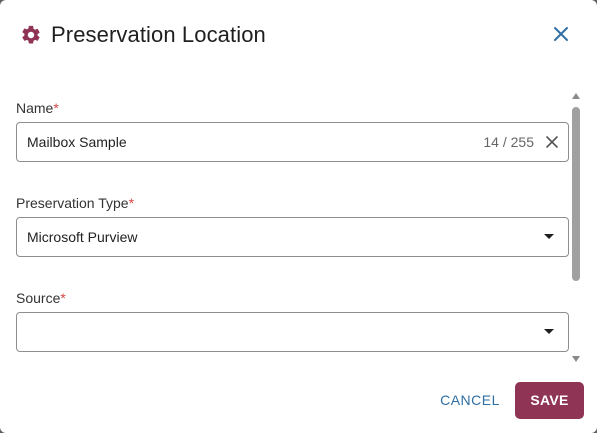 The width and height of the screenshot is (597, 433). What do you see at coordinates (31, 35) in the screenshot?
I see `gear-icon` at bounding box center [31, 35].